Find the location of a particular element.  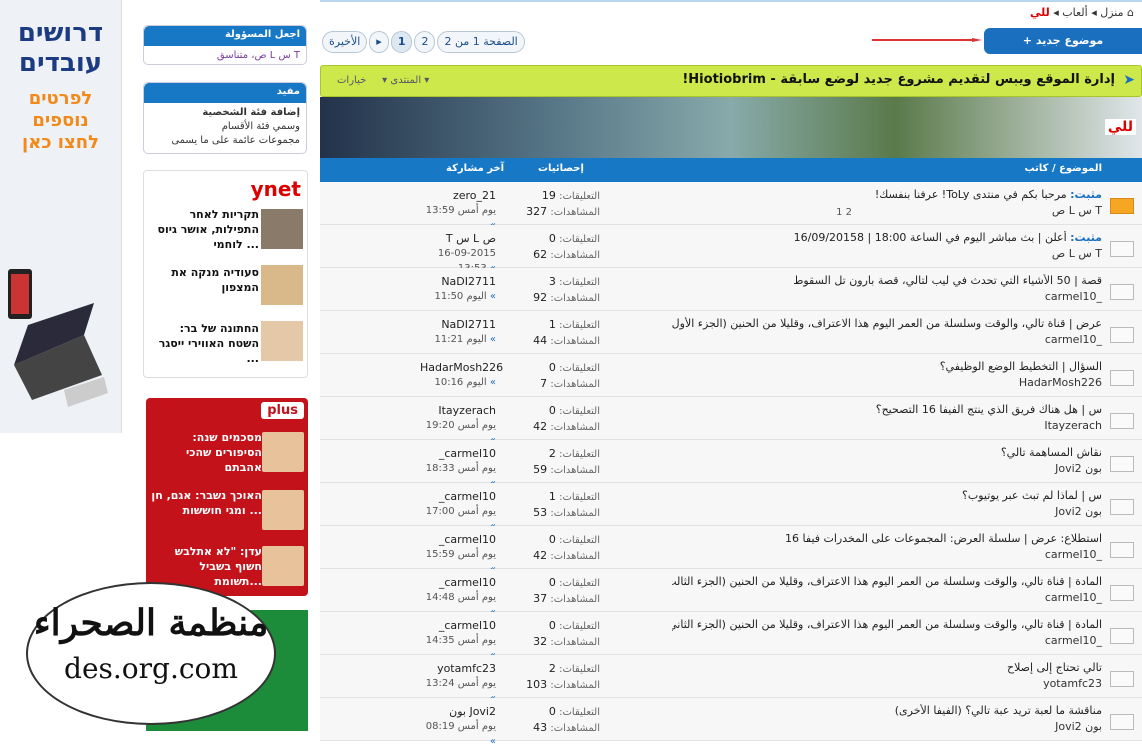

sidebar-link: مجموعات عائمة على ما يسمى is located at coordinates (225, 141).